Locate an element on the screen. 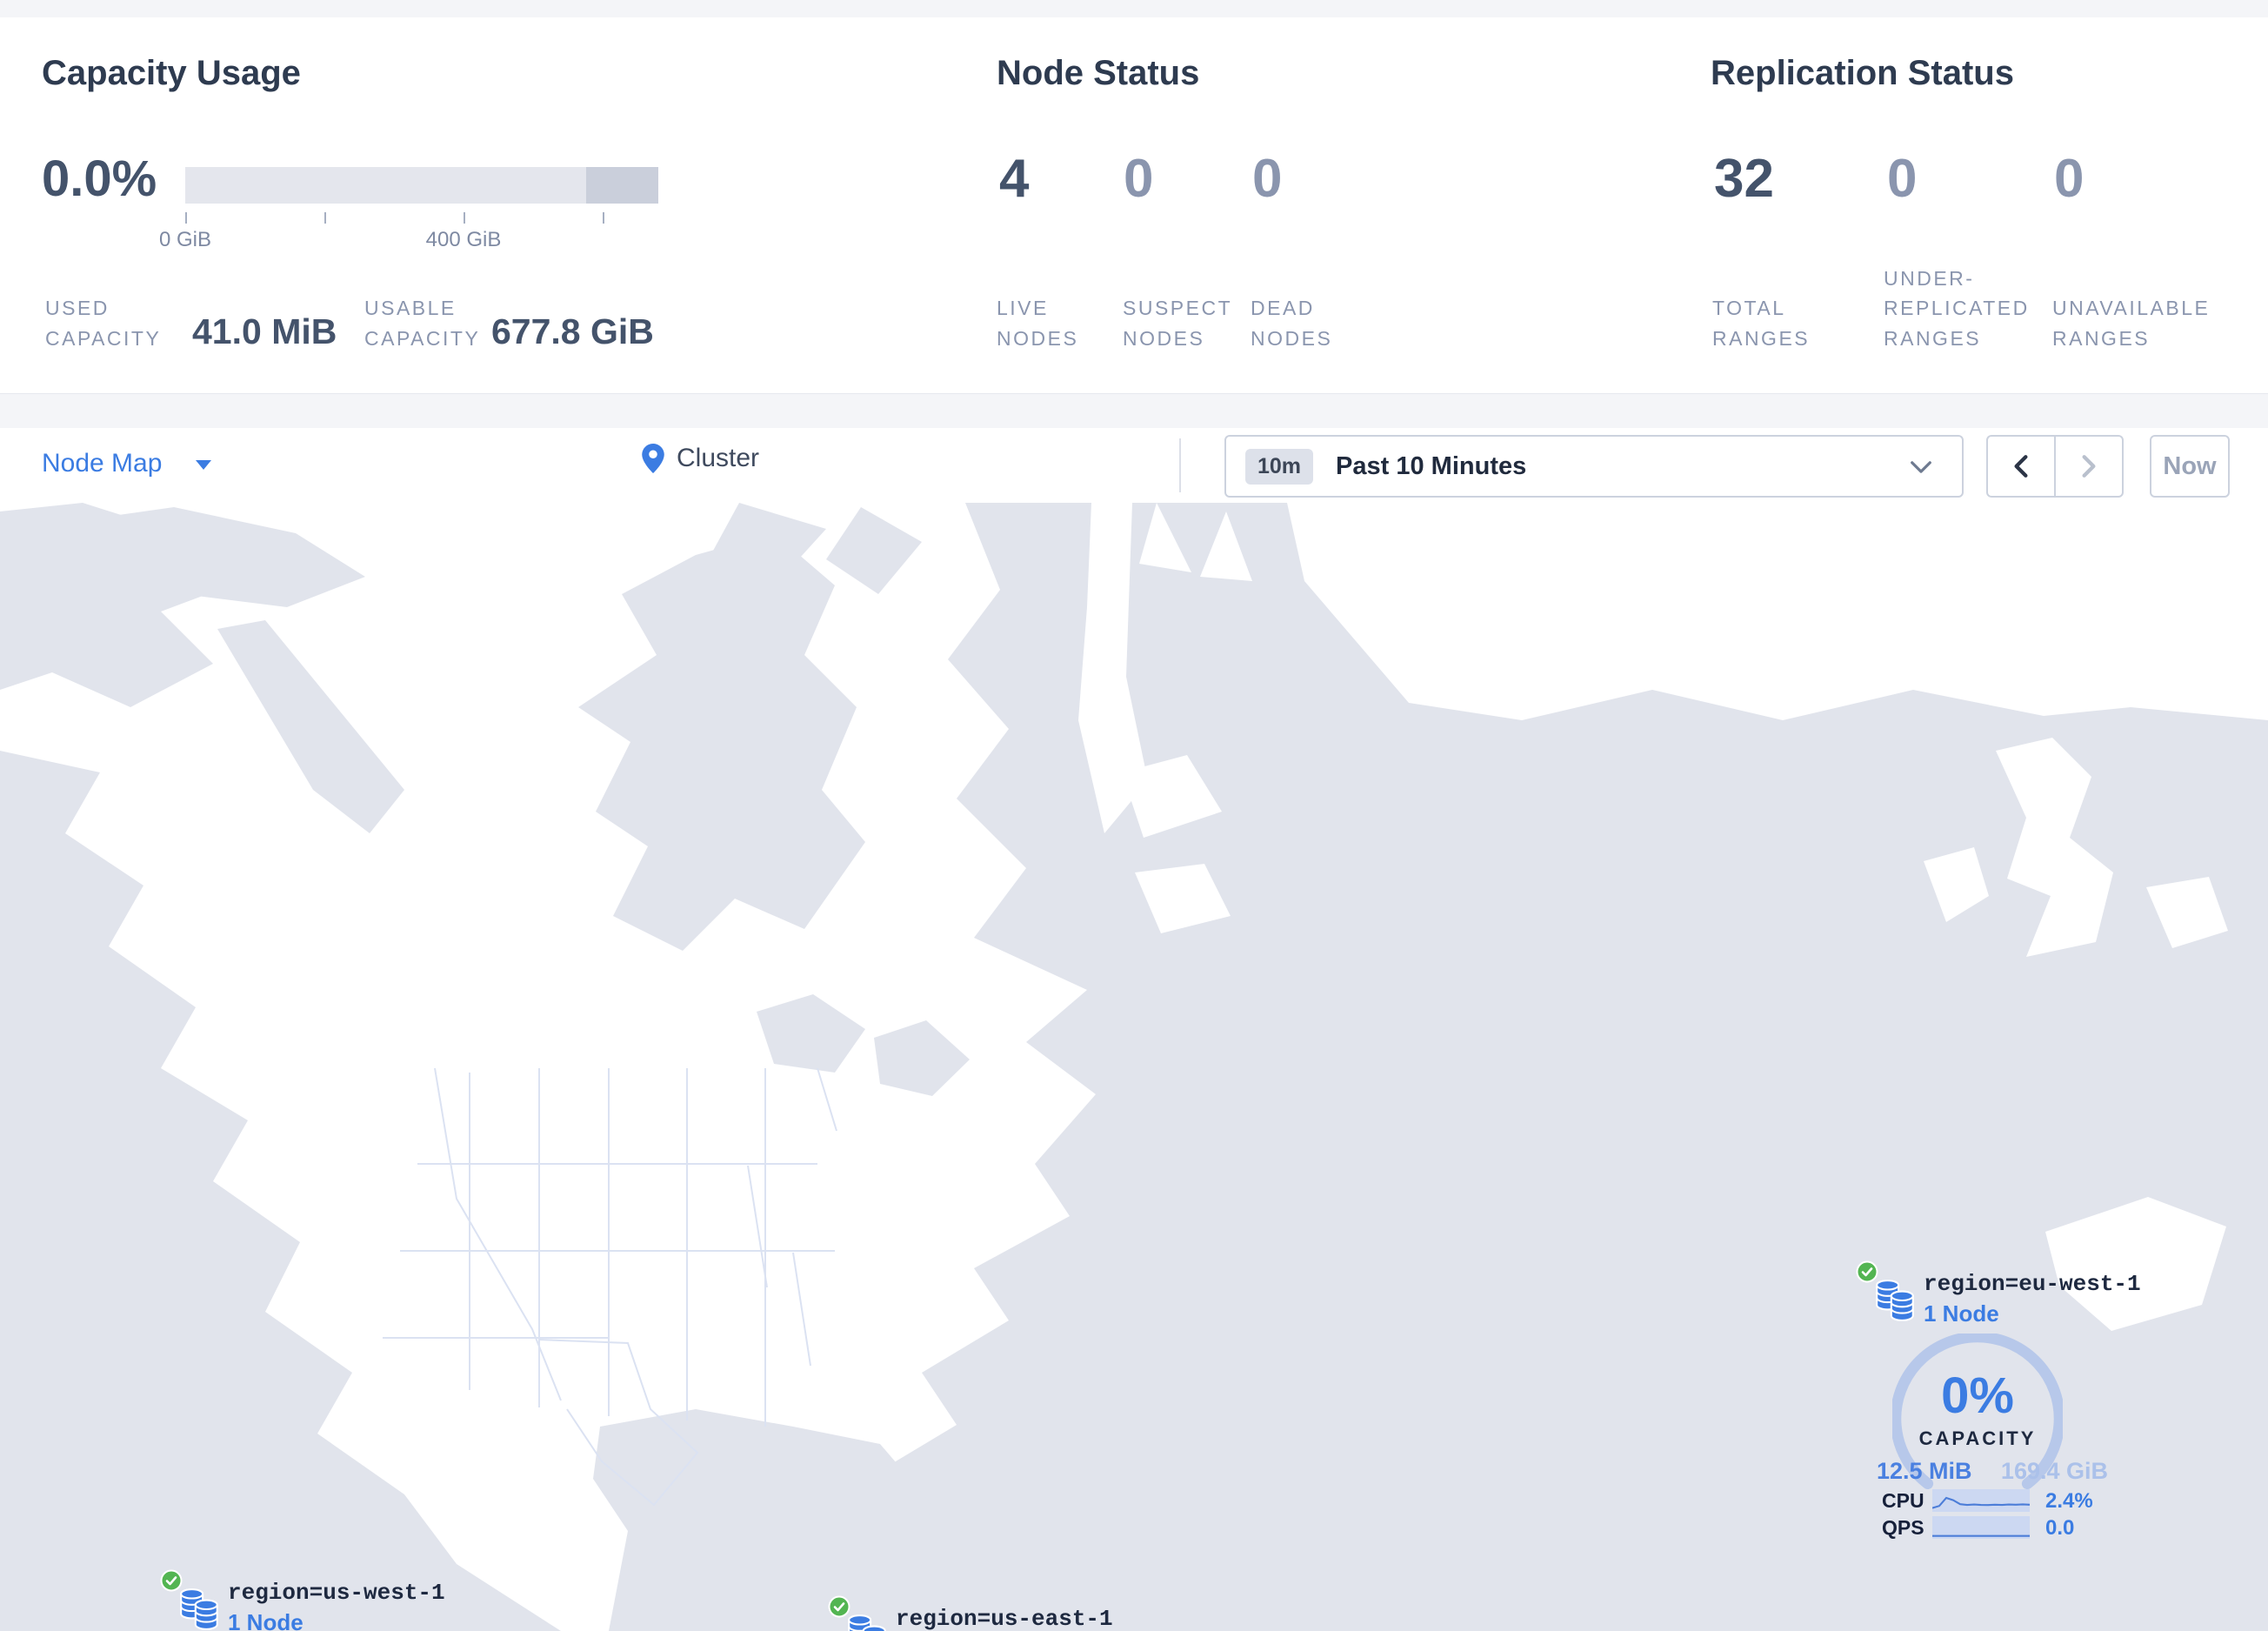 The height and width of the screenshot is (1631, 2268). capacity-usage-title: Capacity Usage is located at coordinates (171, 73).